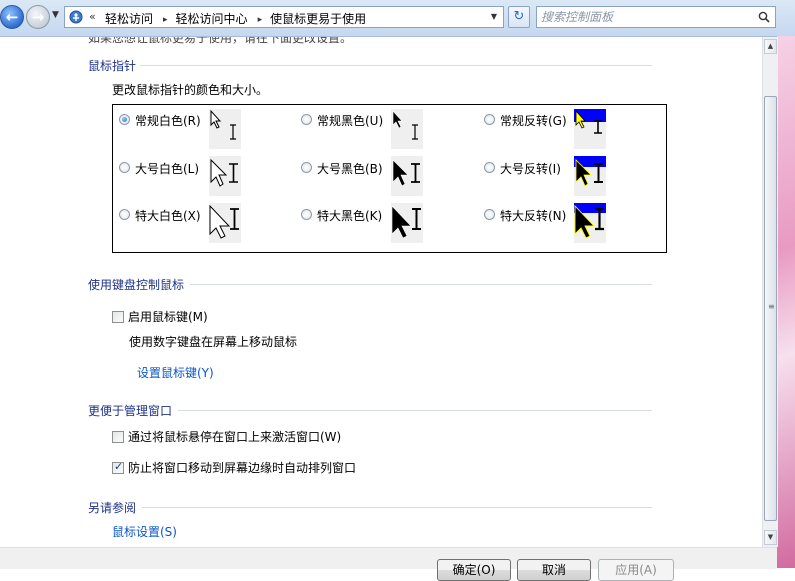 This screenshot has width=795, height=581. Describe the element at coordinates (234, 436) in the screenshot. I see `hover-activate-label: 通过将鼠标悬停在窗口上来激活窗口(W)` at that location.